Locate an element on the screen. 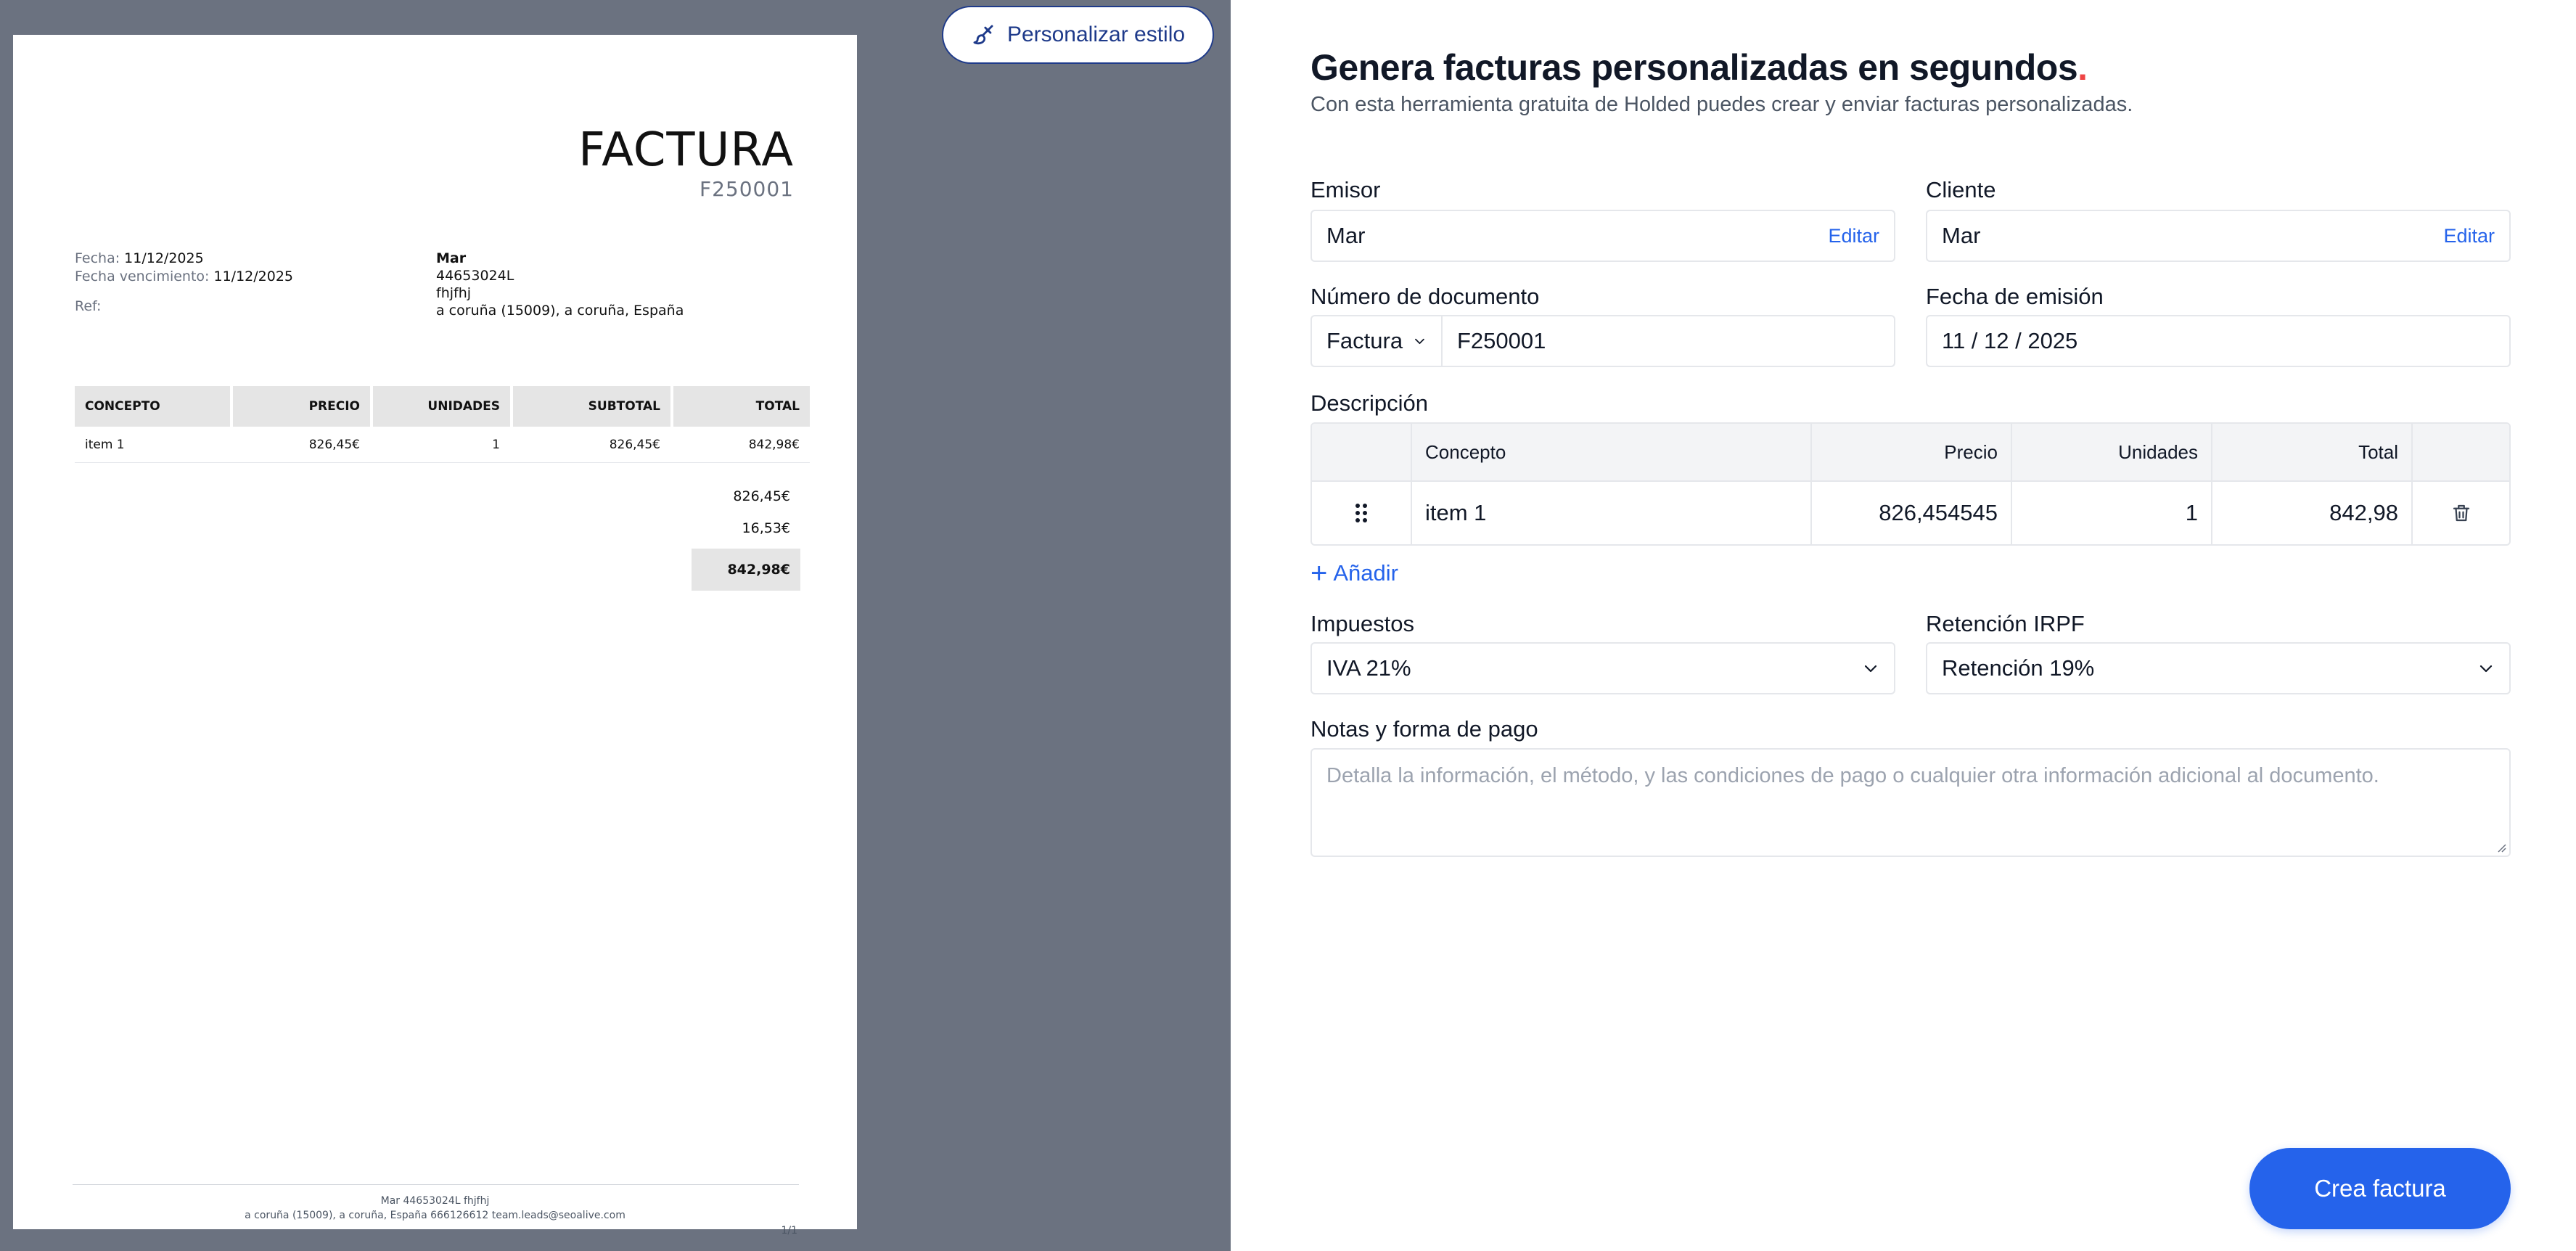 This screenshot has width=2576, height=1251. header-concept: Concepto is located at coordinates (1612, 452).